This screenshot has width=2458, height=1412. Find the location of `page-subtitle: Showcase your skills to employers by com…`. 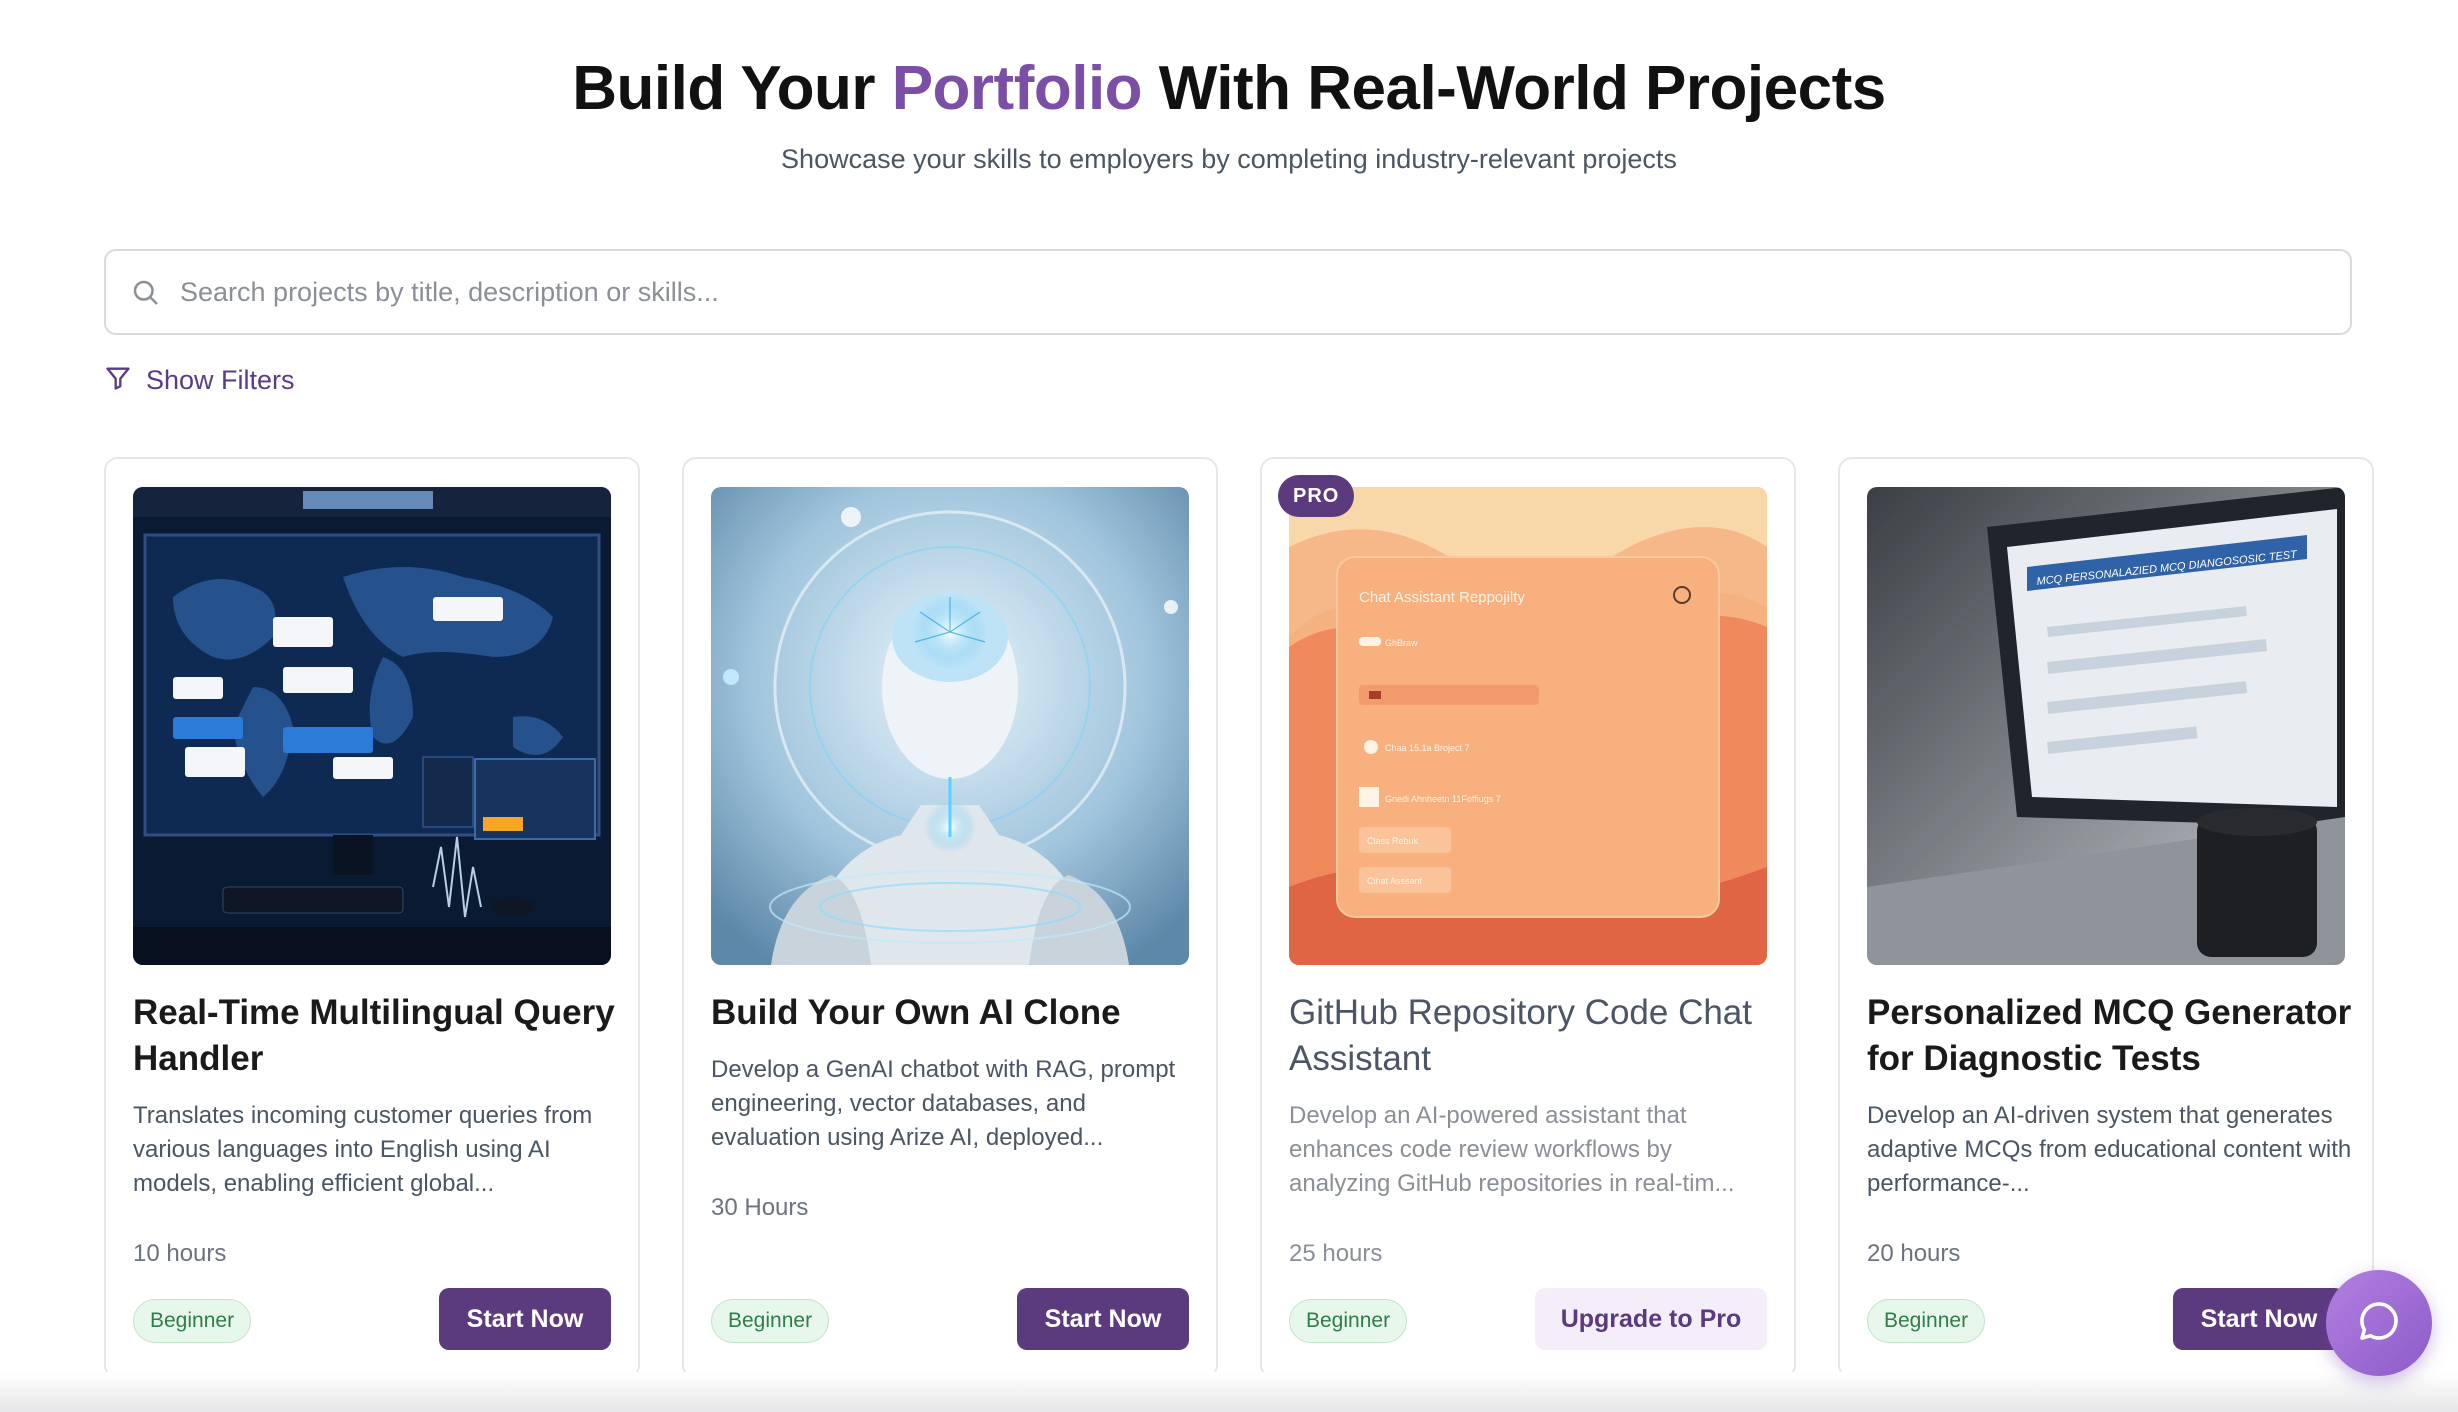

page-subtitle: Showcase your skills to employers by com… is located at coordinates (1229, 159).